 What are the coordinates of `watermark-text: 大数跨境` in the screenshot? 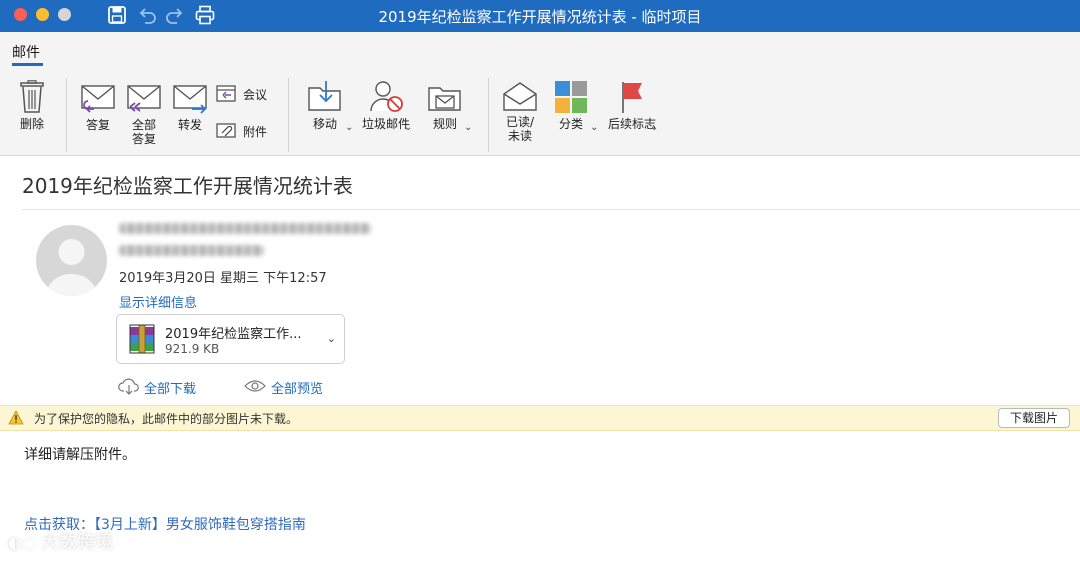 It's located at (77, 542).